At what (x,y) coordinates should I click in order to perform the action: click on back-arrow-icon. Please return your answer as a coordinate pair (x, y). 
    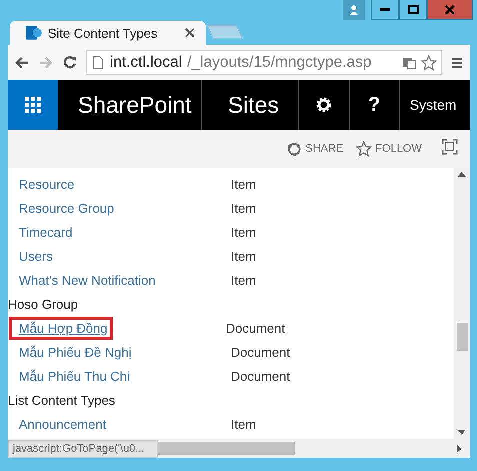
    Looking at the image, I should click on (22, 63).